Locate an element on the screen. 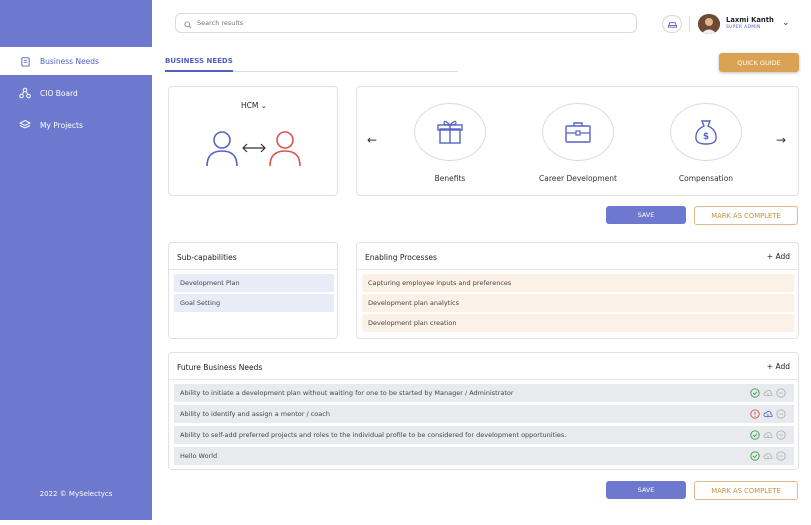 The width and height of the screenshot is (811, 525). hcm-selector: HCM ⌄ is located at coordinates (254, 105).